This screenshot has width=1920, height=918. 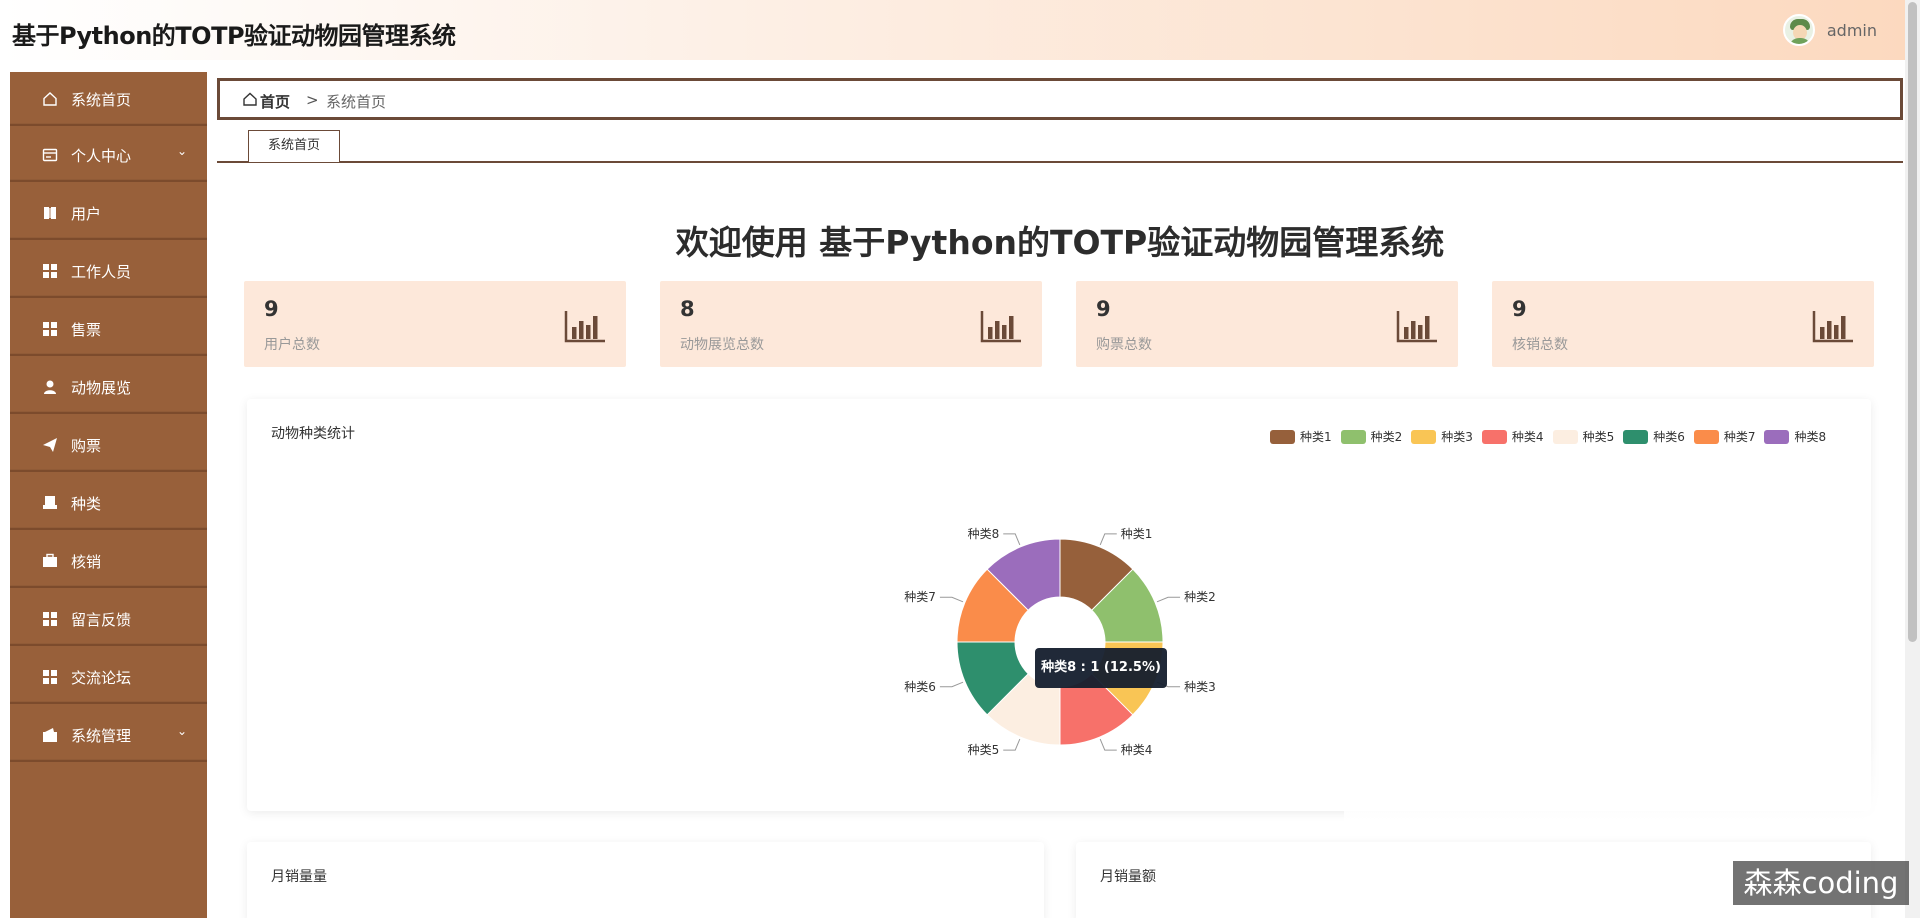 I want to click on sidebar-item-personal-center: 个人中心 ⌄, so click(x=108, y=155).